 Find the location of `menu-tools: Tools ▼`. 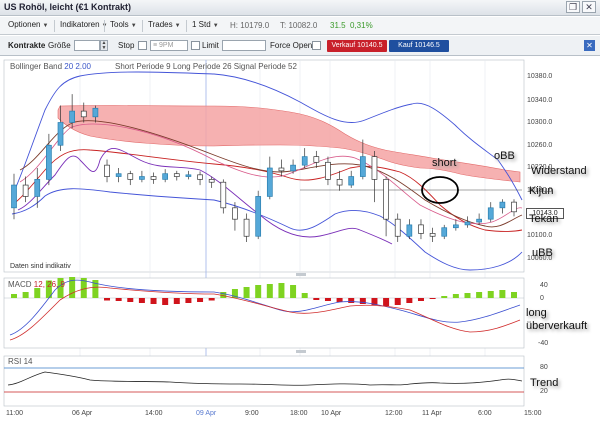

menu-tools: Tools ▼ is located at coordinates (123, 24).